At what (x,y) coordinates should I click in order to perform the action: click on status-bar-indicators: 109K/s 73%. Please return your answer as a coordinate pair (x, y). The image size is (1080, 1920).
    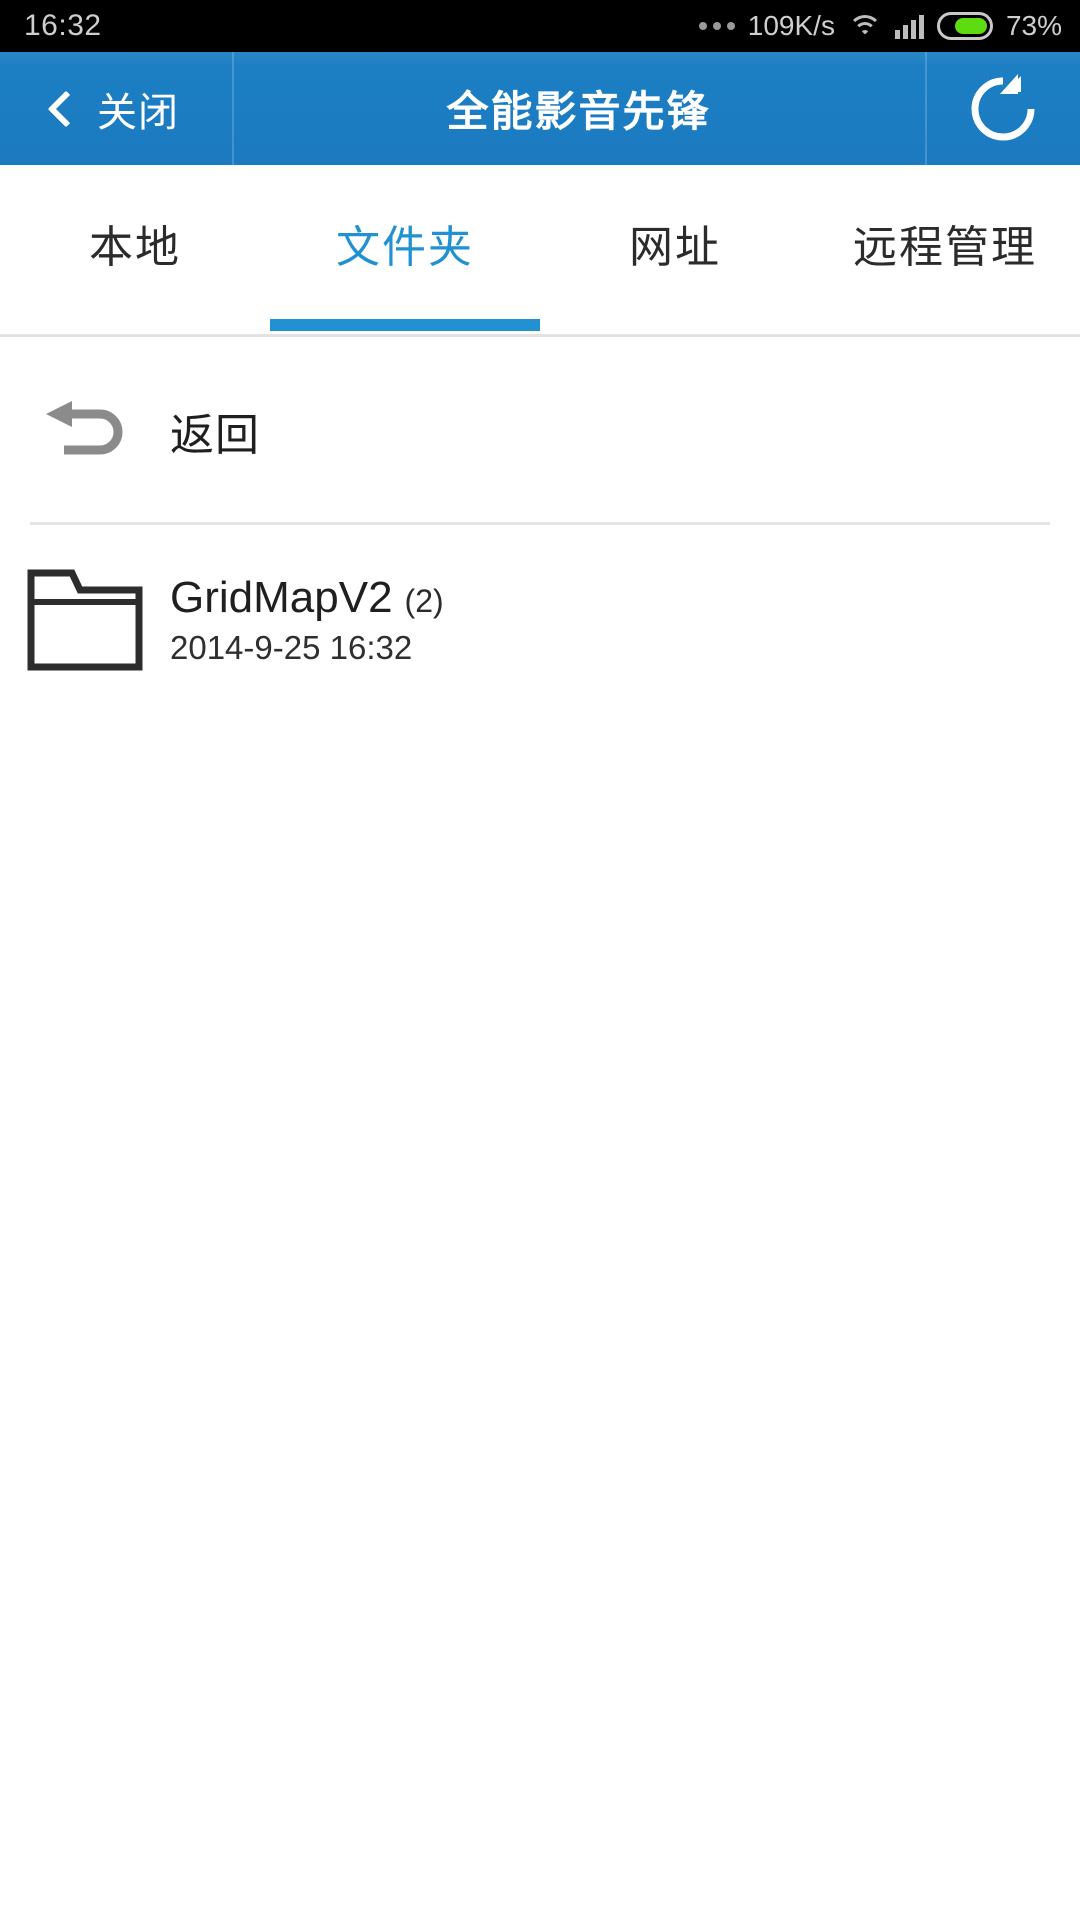
    Looking at the image, I should click on (880, 26).